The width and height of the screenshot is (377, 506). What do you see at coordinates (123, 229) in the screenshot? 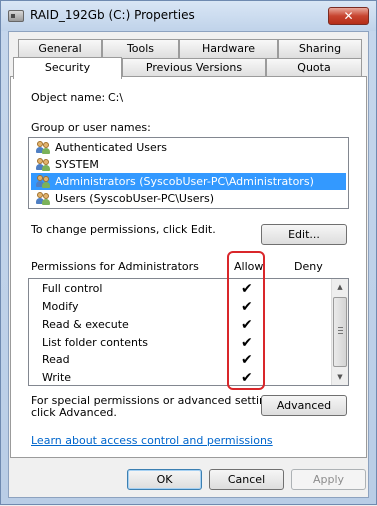
I see `change-permissions-text: To change permissions, click Edit.` at bounding box center [123, 229].